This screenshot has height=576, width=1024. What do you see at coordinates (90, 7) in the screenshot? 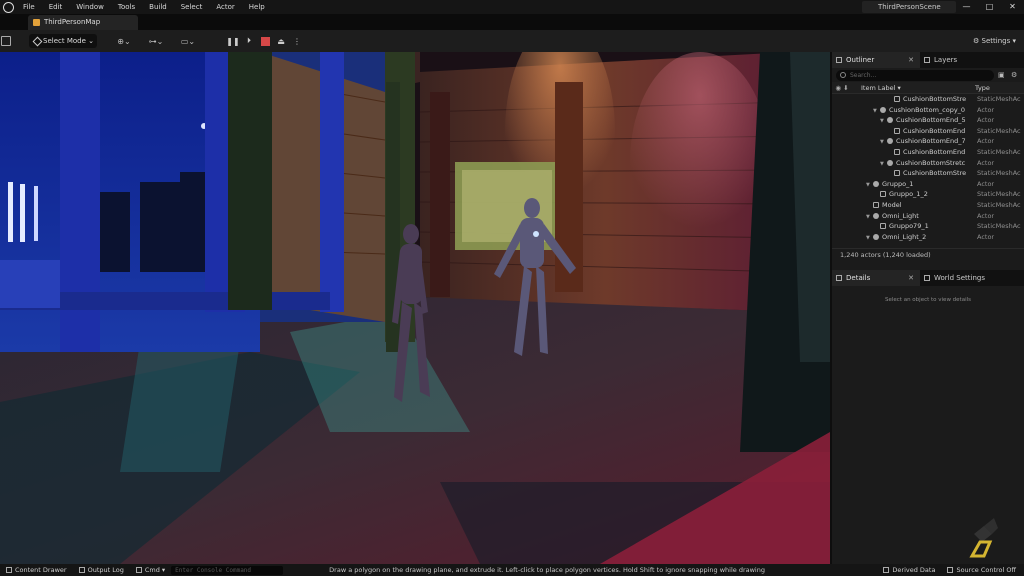
I see `menu-item-window: Window` at bounding box center [90, 7].